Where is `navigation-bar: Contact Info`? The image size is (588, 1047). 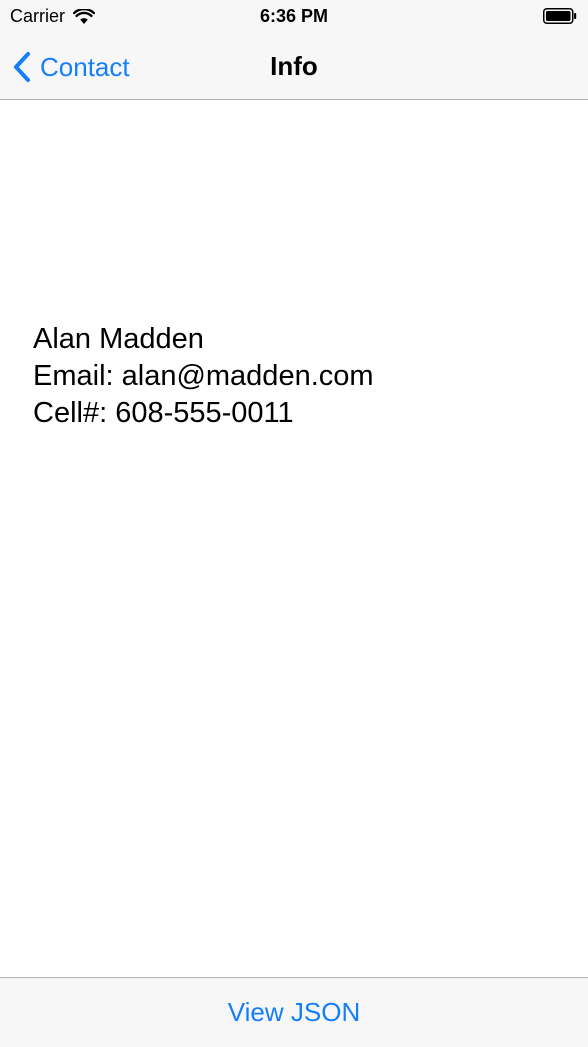
navigation-bar: Contact Info is located at coordinates (294, 67).